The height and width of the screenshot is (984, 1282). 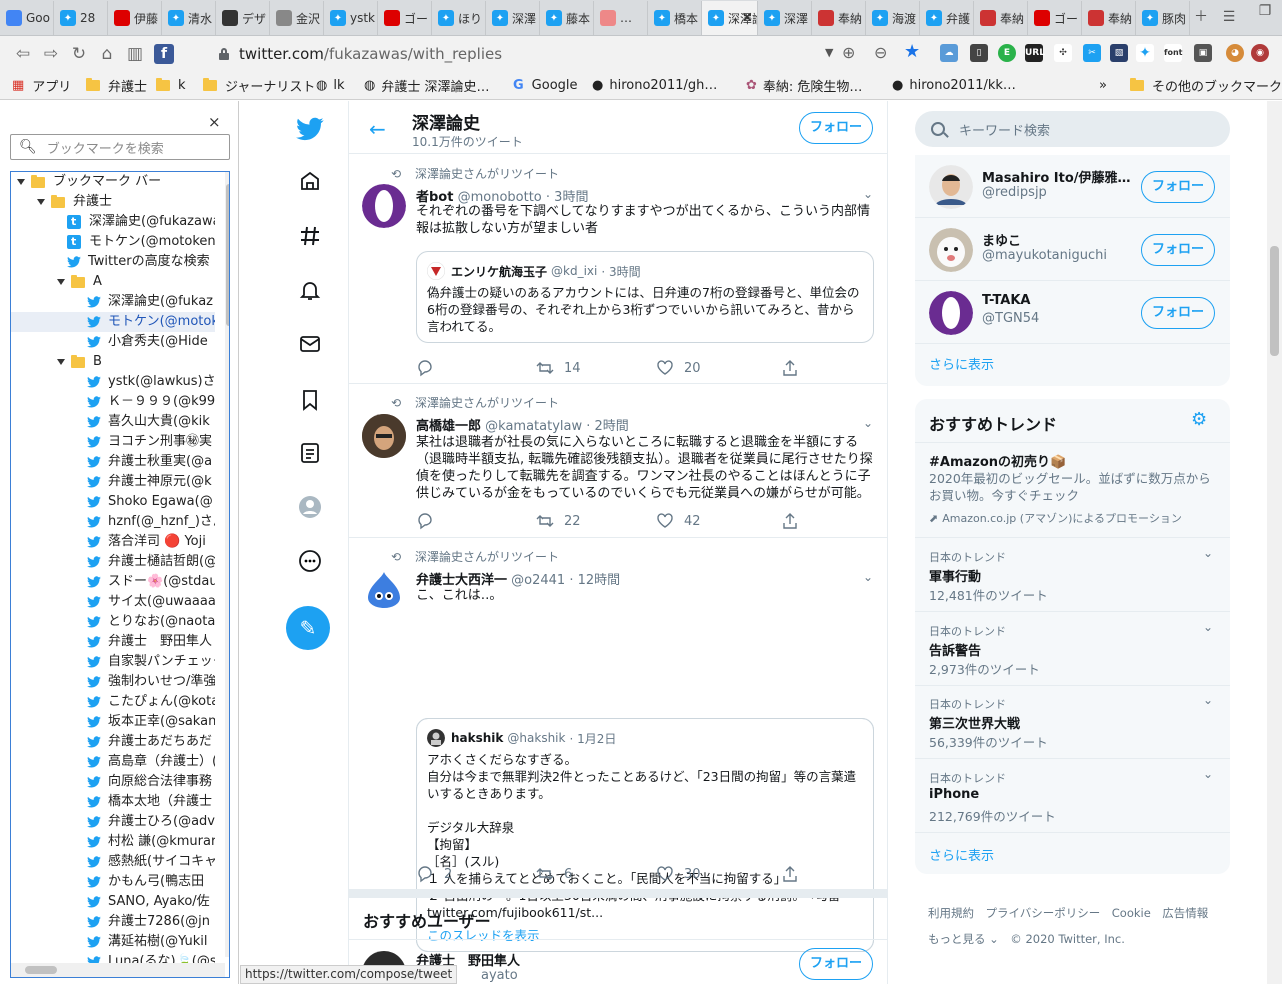 What do you see at coordinates (848, 52) in the screenshot?
I see `zoom-in-icon: ⊕` at bounding box center [848, 52].